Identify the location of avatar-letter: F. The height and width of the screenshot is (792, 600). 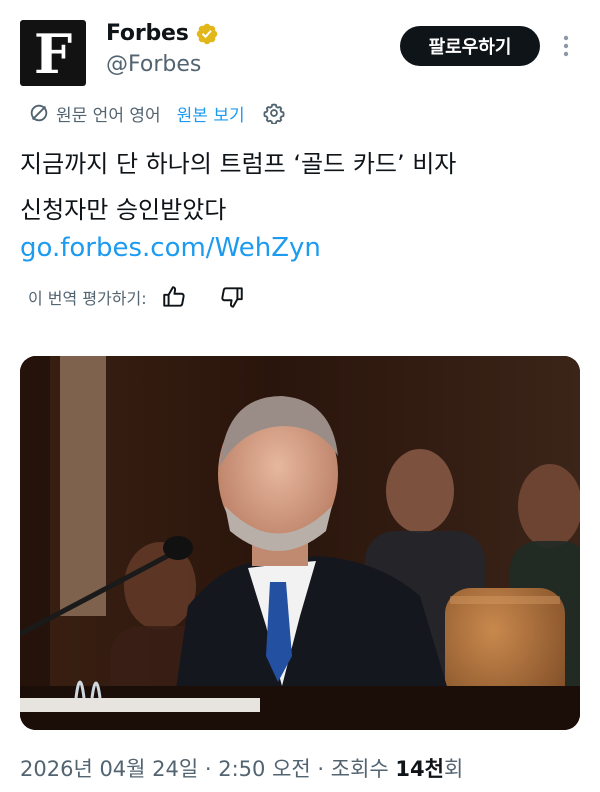
(53, 54).